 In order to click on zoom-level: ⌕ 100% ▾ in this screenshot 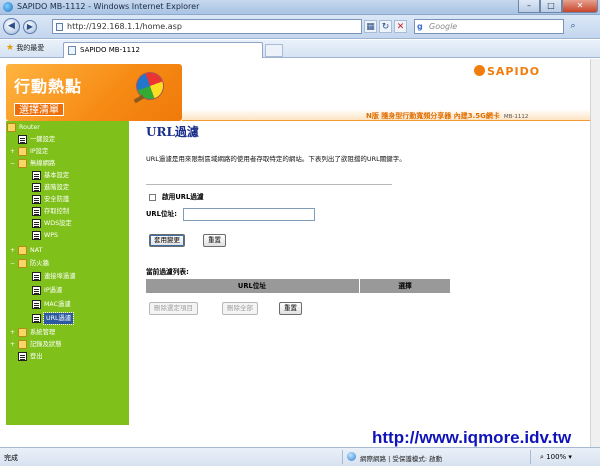, I will do `click(556, 457)`.